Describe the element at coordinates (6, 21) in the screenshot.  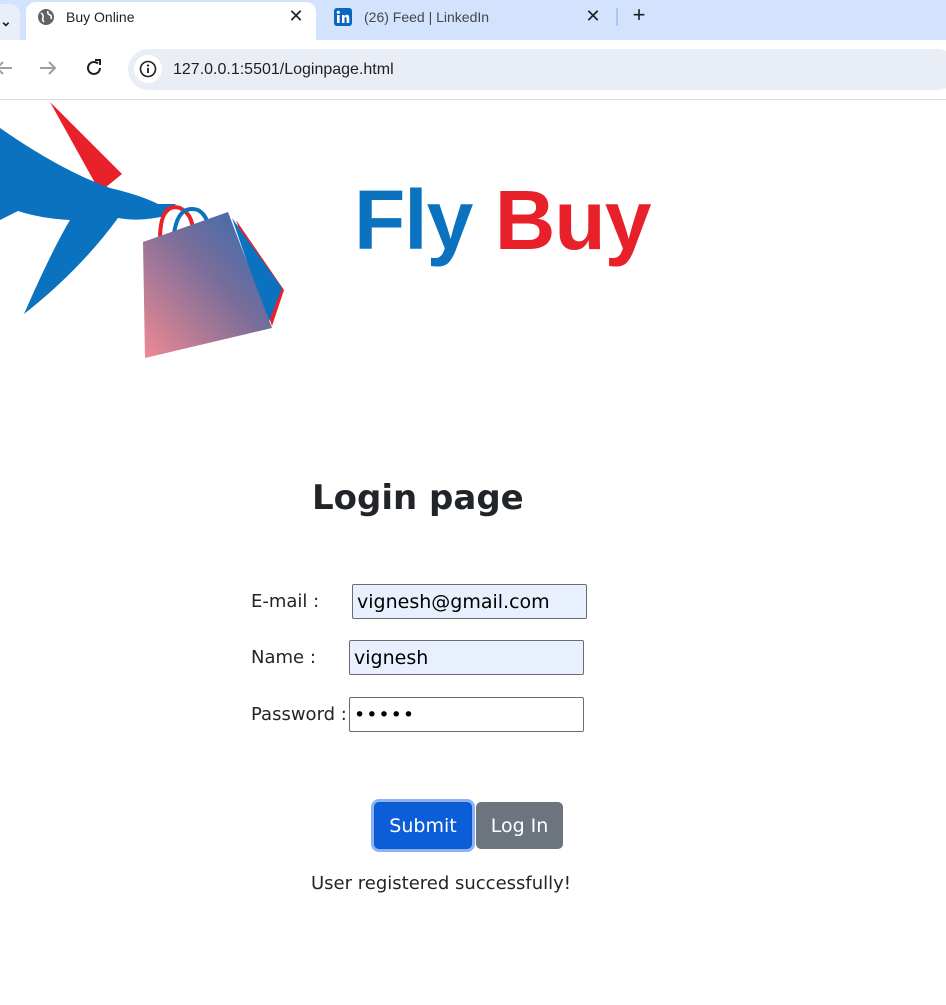
I see `chevron-down-icon: ⌄` at that location.